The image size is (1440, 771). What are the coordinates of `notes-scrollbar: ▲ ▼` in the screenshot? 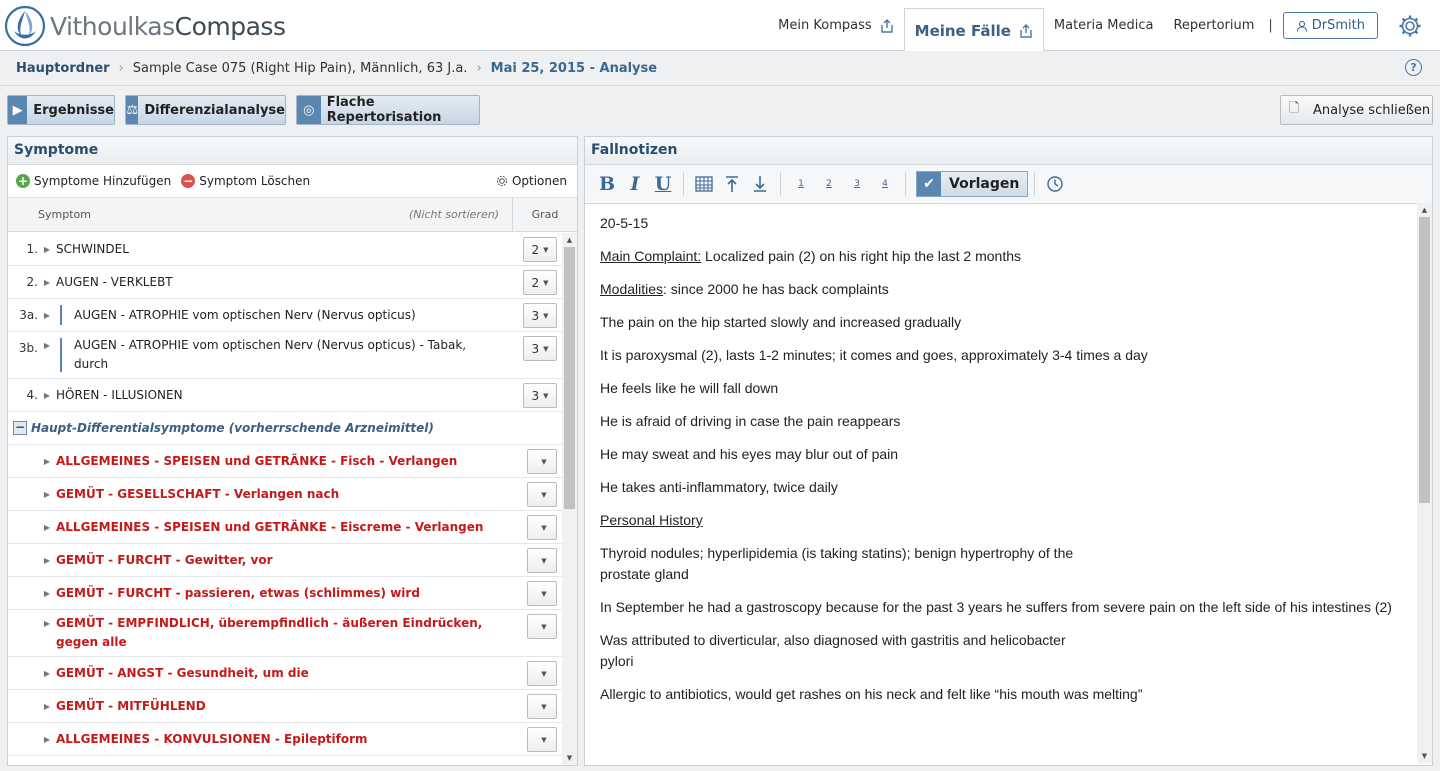 It's located at (1424, 483).